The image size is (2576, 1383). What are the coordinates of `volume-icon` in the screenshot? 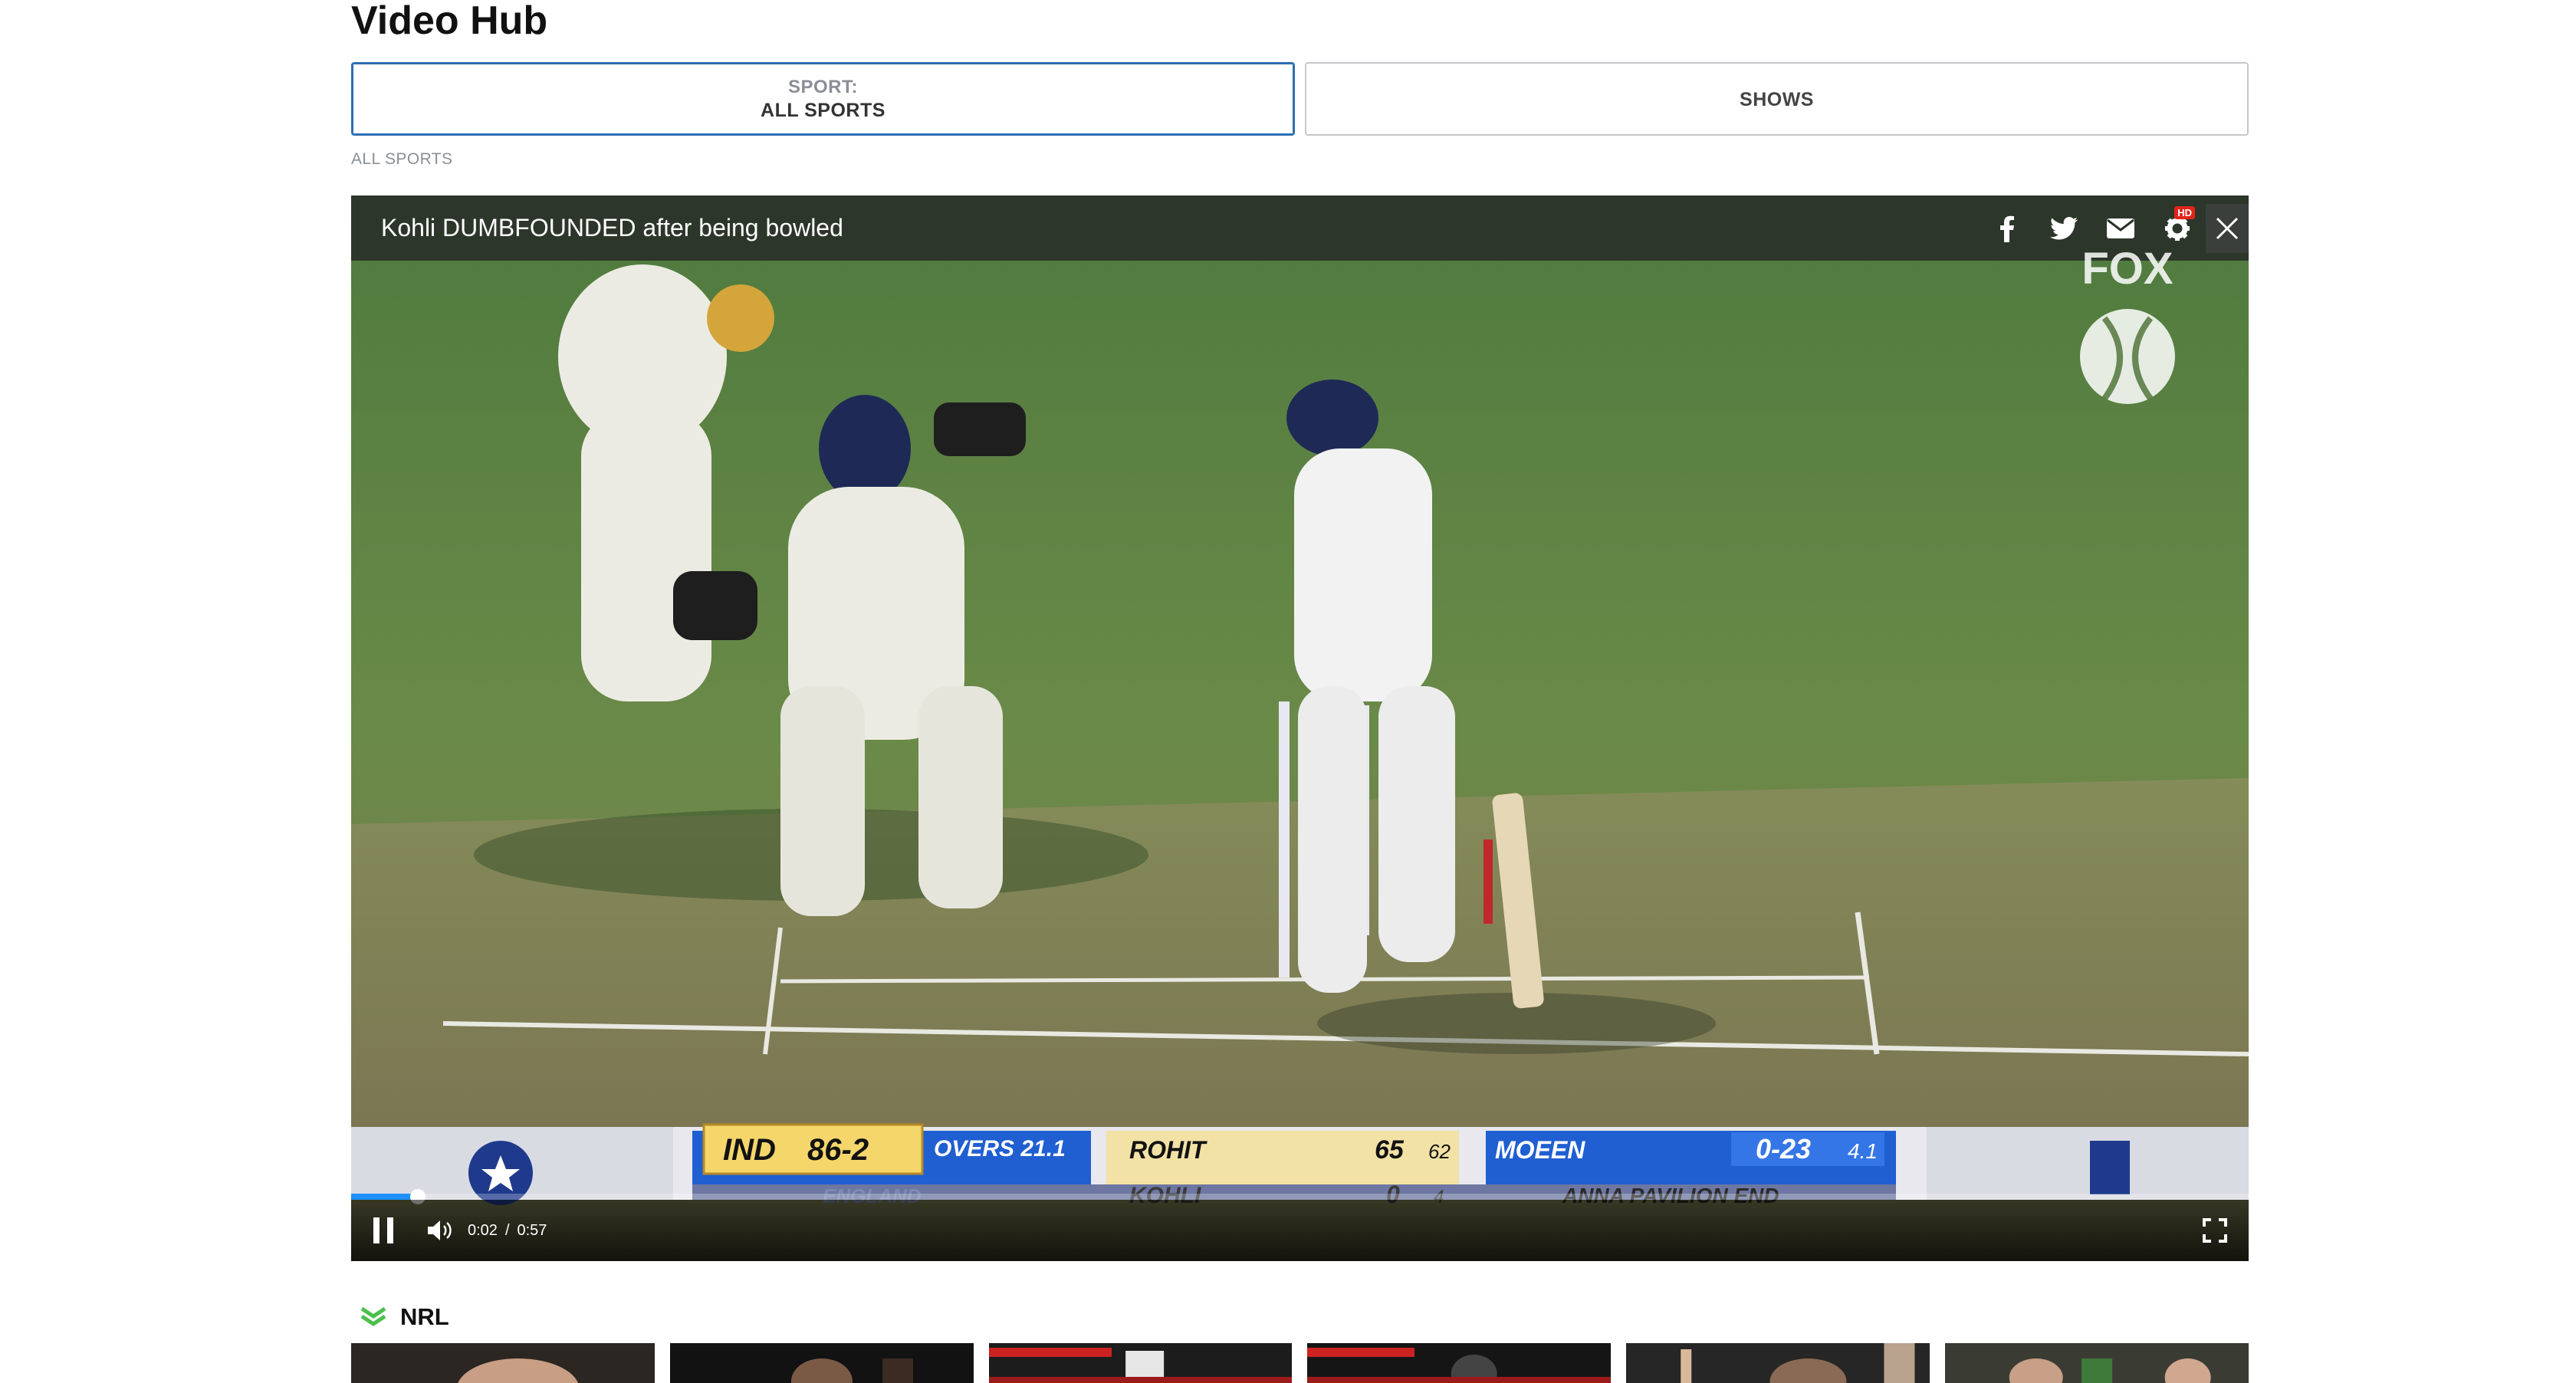 It's located at (440, 1230).